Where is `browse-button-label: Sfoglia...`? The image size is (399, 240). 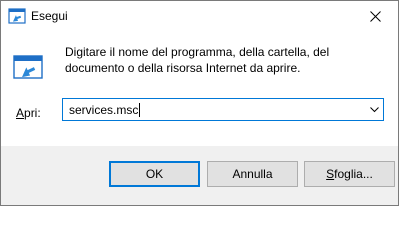 browse-button-label: Sfoglia... is located at coordinates (349, 174).